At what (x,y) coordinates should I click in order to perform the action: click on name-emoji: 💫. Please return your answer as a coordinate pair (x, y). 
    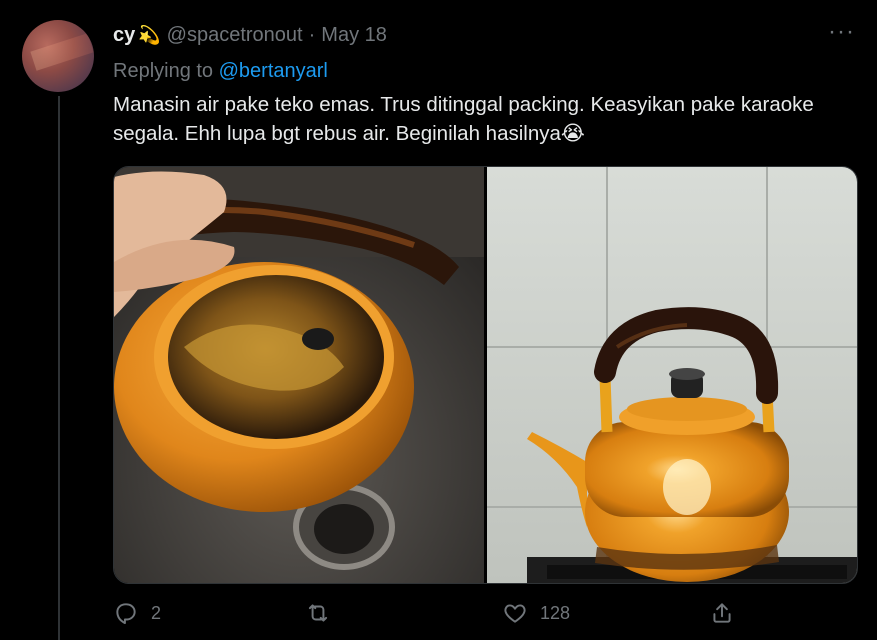
    Looking at the image, I should click on (149, 34).